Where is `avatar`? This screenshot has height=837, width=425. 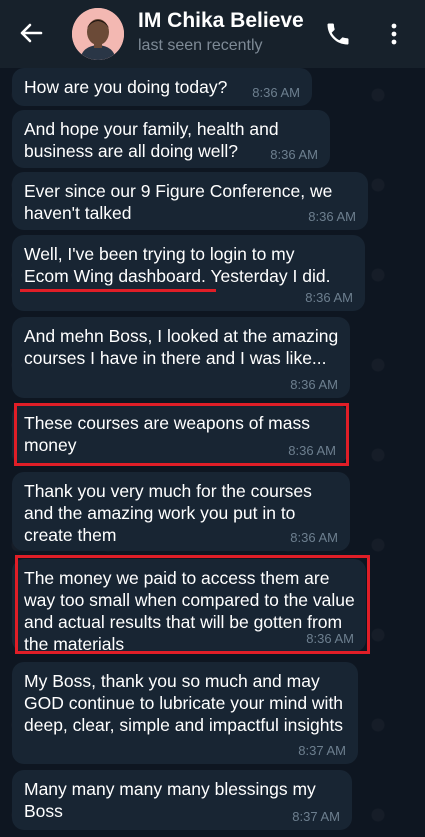 avatar is located at coordinates (98, 34).